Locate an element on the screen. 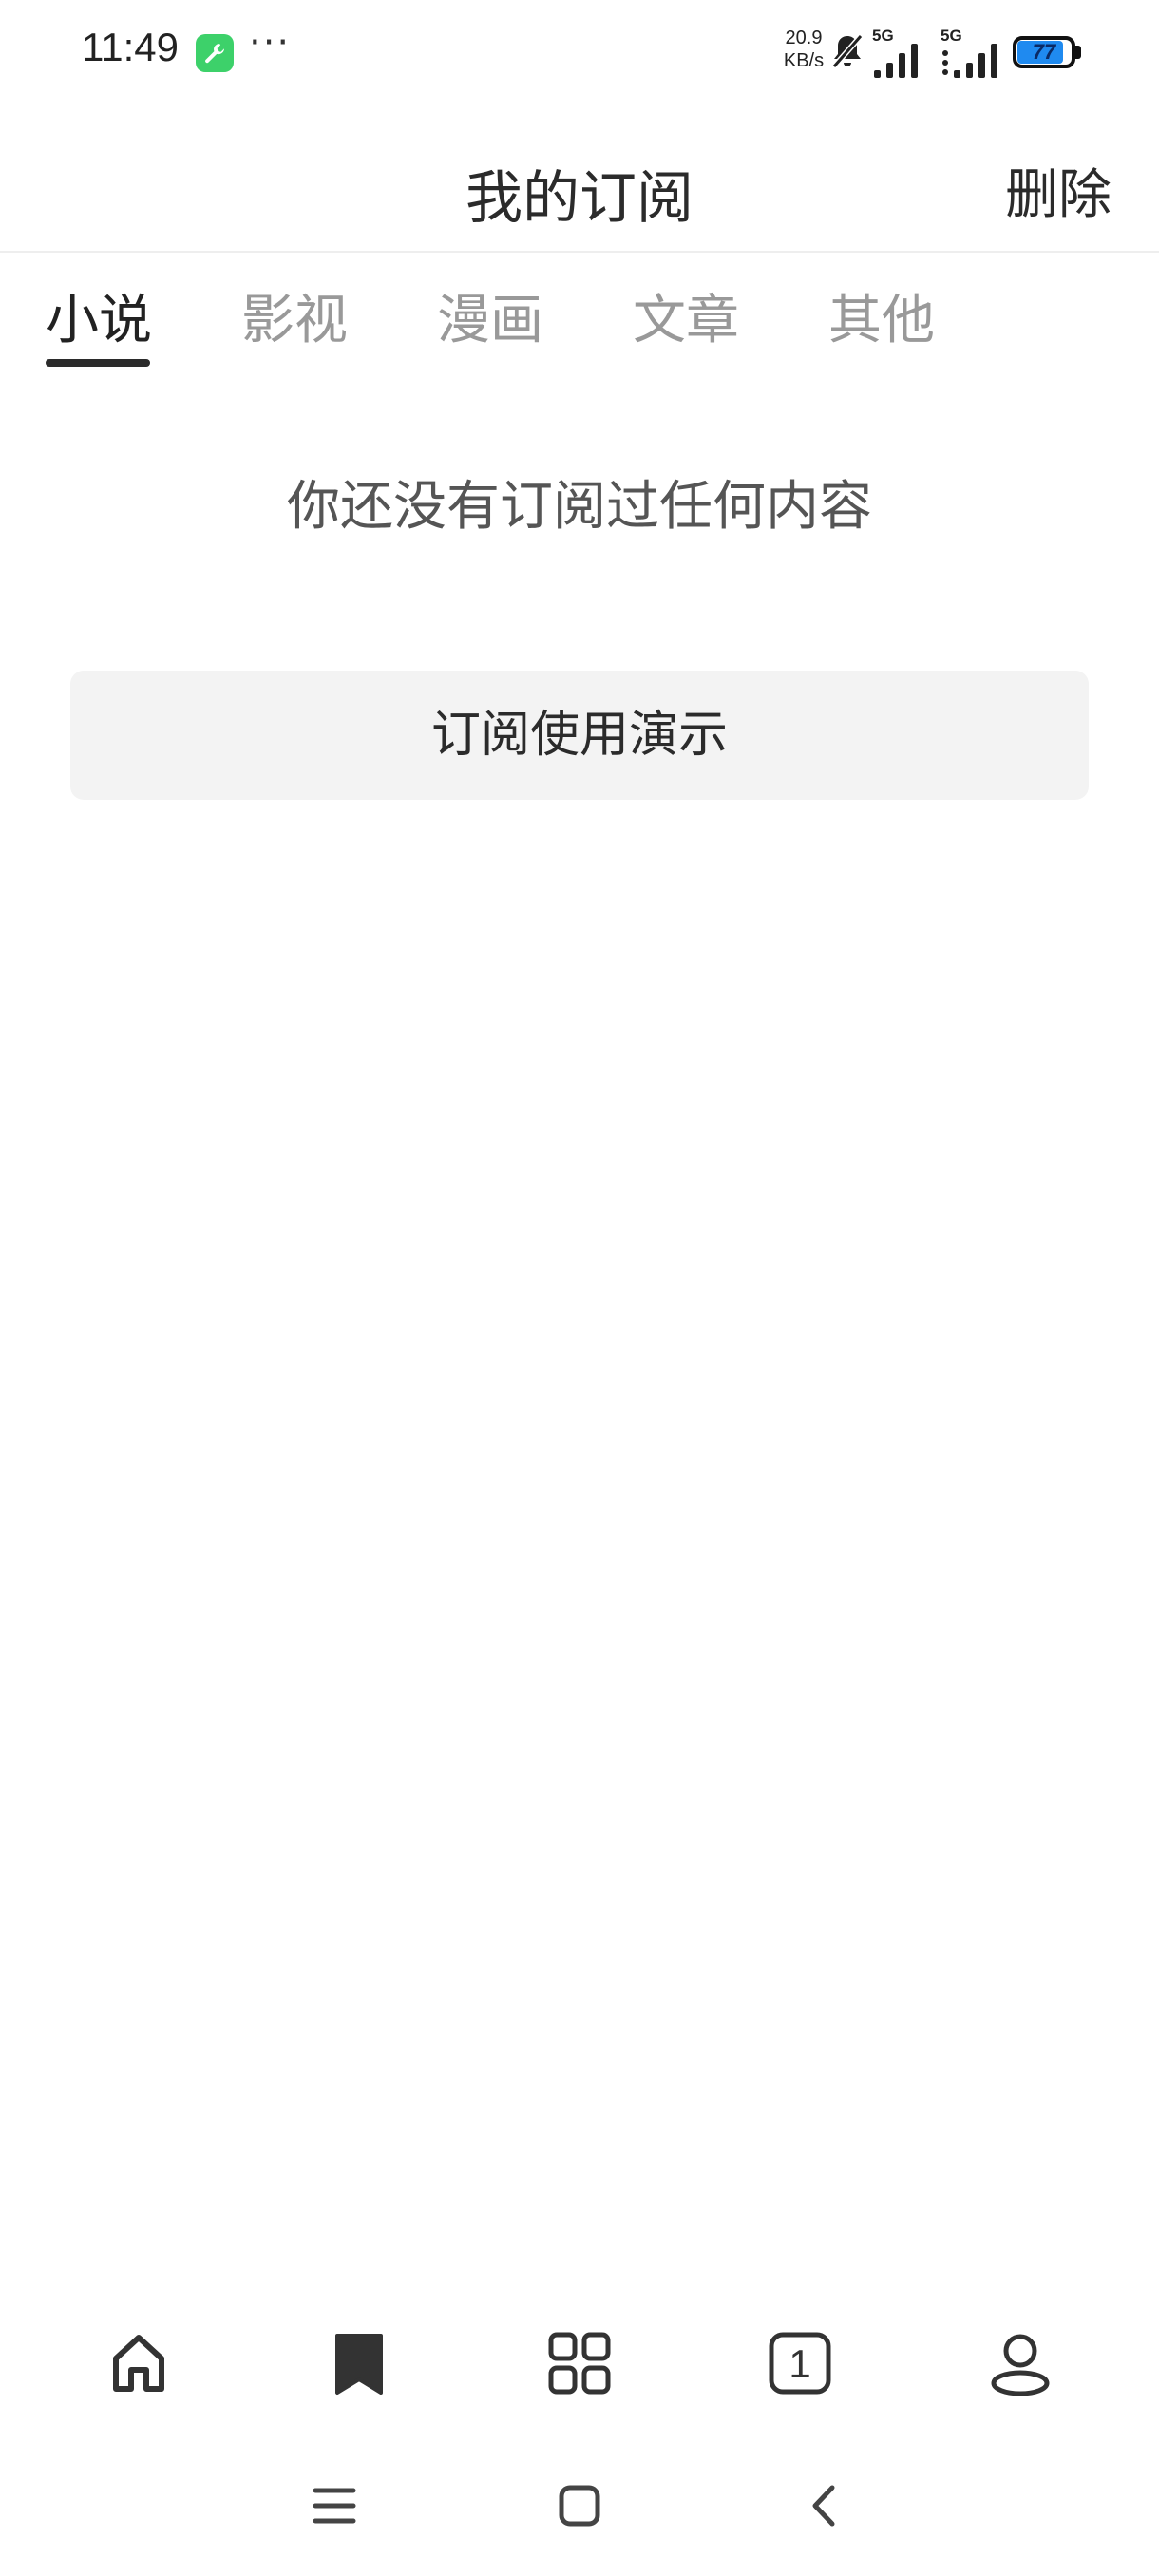 This screenshot has width=1159, height=2576. tab-article: 文章 is located at coordinates (685, 324).